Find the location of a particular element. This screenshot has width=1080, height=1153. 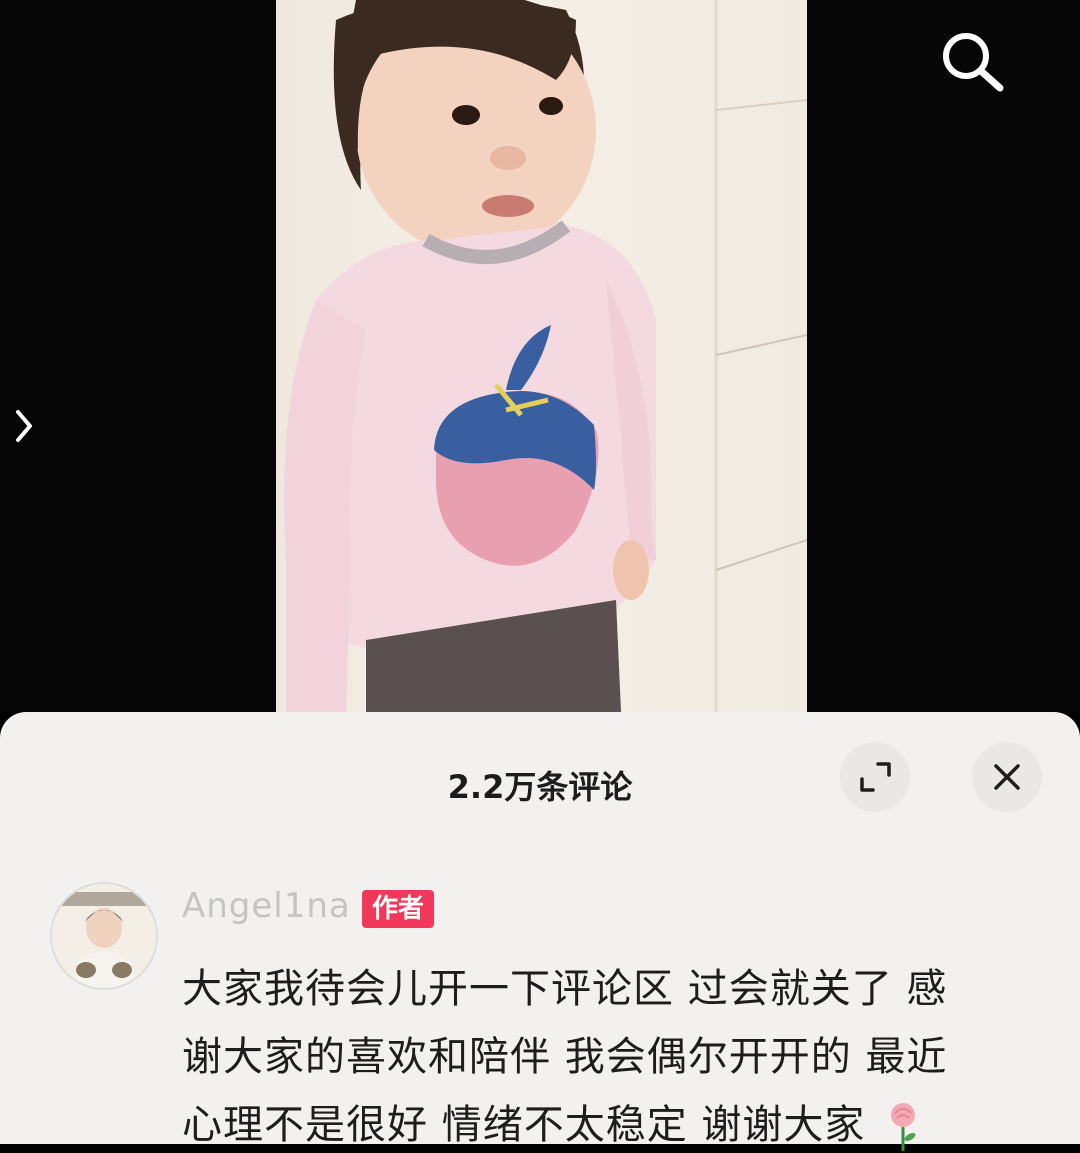

close-button is located at coordinates (1007, 777).